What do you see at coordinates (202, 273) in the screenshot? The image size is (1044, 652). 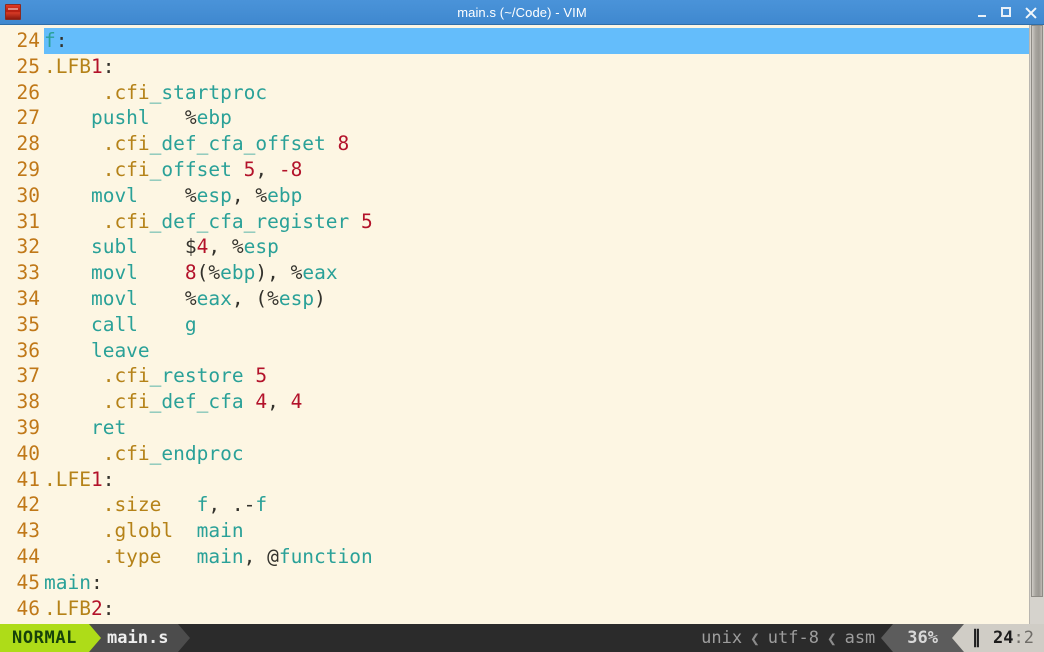 I see `token-punct: (` at bounding box center [202, 273].